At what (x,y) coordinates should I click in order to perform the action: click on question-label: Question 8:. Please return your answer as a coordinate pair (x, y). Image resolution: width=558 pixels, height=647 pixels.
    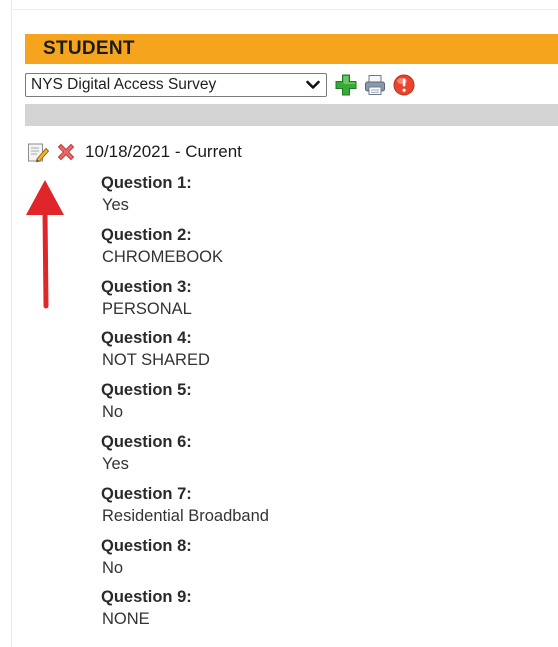
    Looking at the image, I should click on (146, 545).